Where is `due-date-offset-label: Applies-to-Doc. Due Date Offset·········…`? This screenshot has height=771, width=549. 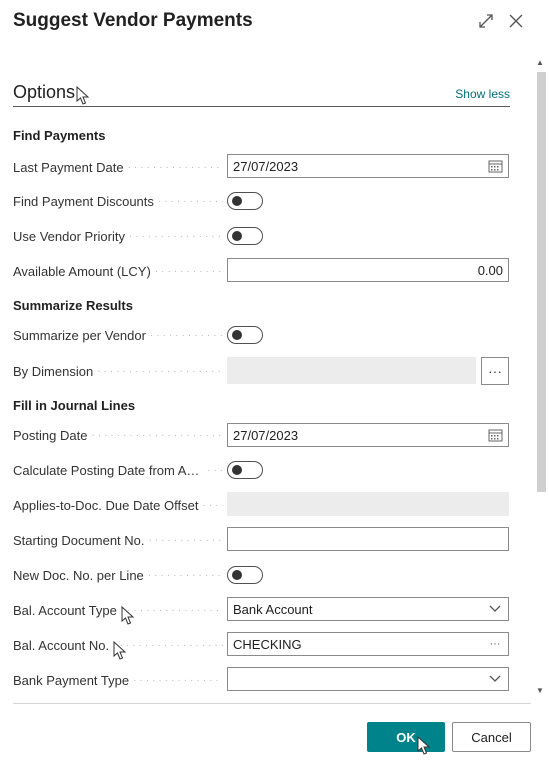 due-date-offset-label: Applies-to-Doc. Due Date Offset·········… is located at coordinates (118, 505).